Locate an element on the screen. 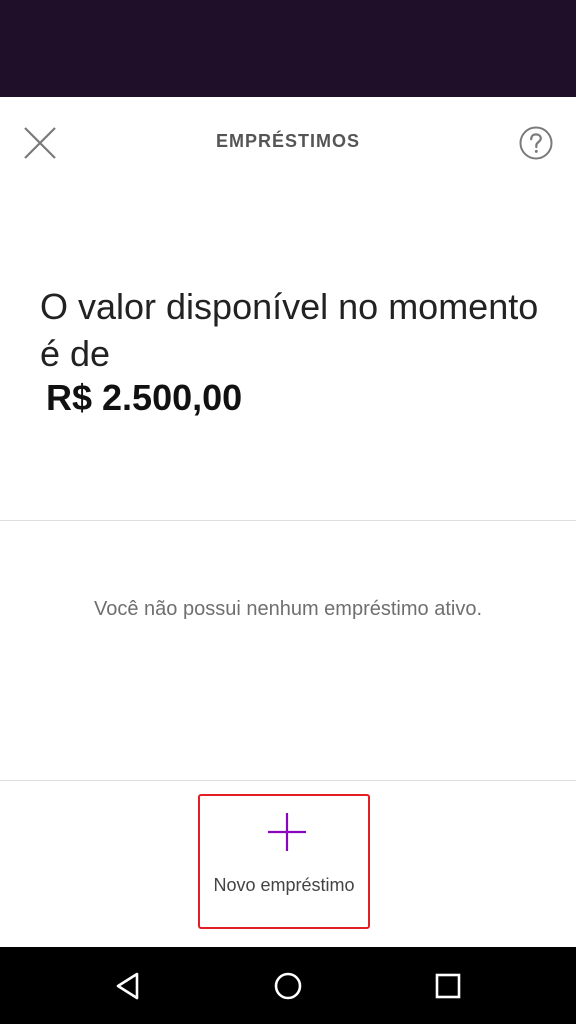 This screenshot has height=1024, width=576. back-button is located at coordinates (128, 986).